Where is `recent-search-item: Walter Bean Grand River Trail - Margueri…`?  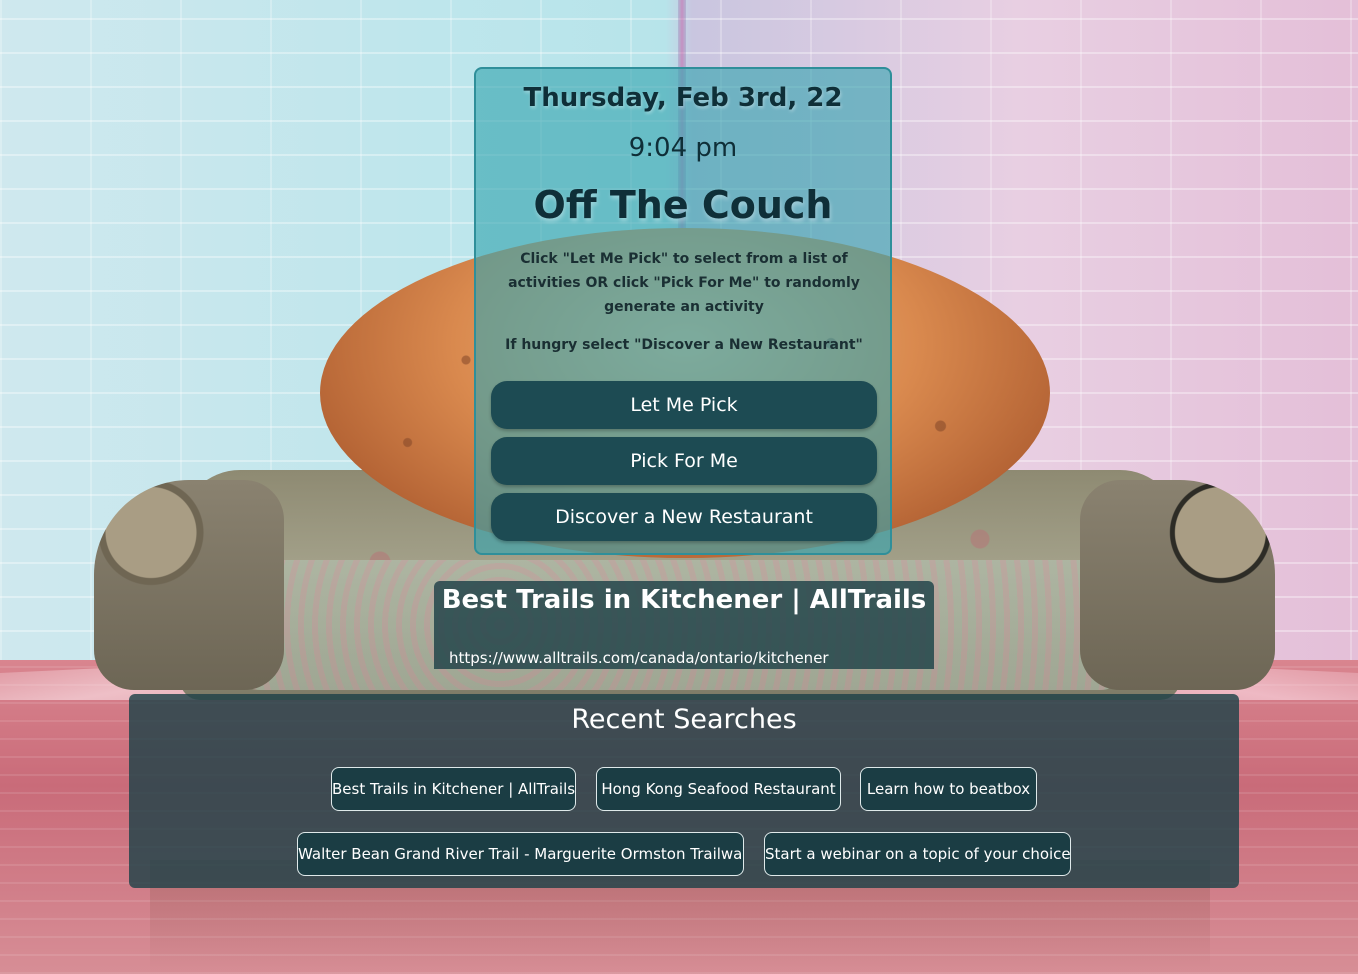
recent-search-item: Walter Bean Grand River Trail - Margueri… is located at coordinates (520, 854).